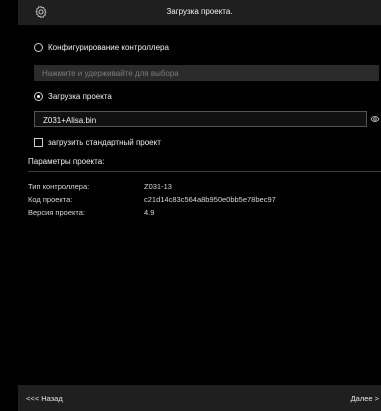  I want to click on configure-select: Нажмите и удерживайте для выбора, so click(206, 73).